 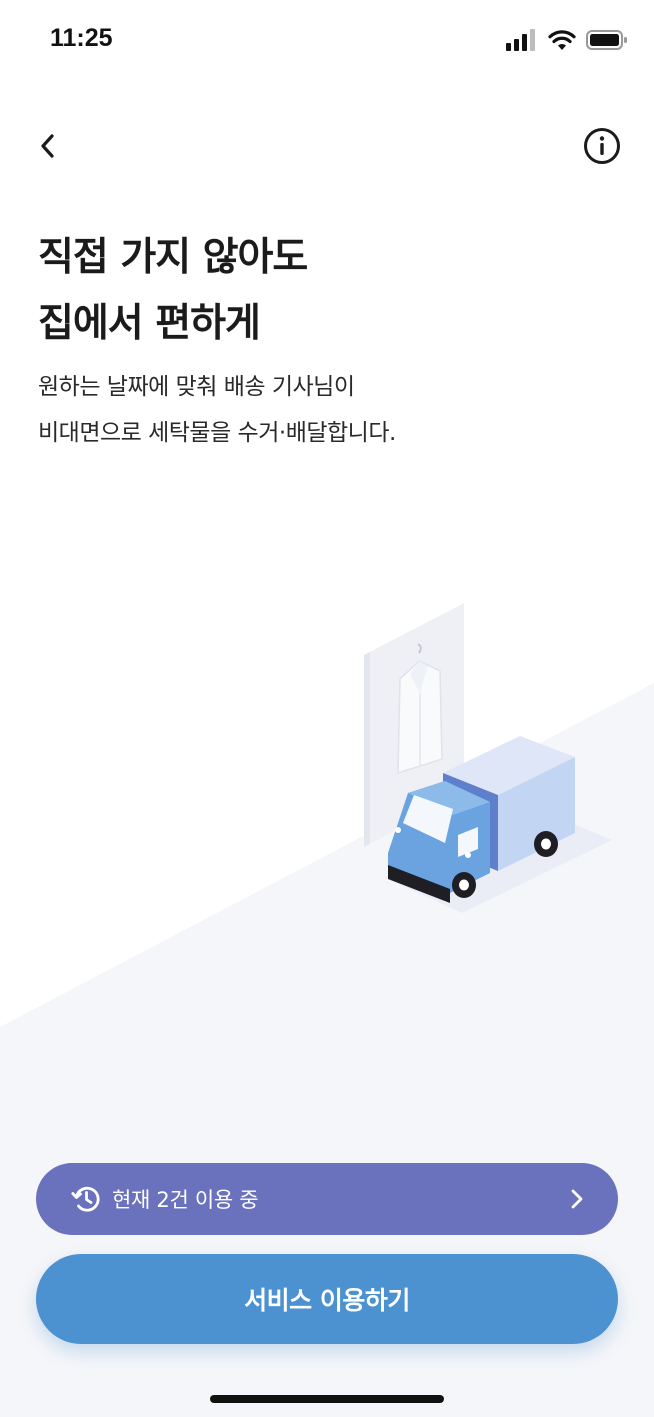 I want to click on back-button, so click(x=48, y=146).